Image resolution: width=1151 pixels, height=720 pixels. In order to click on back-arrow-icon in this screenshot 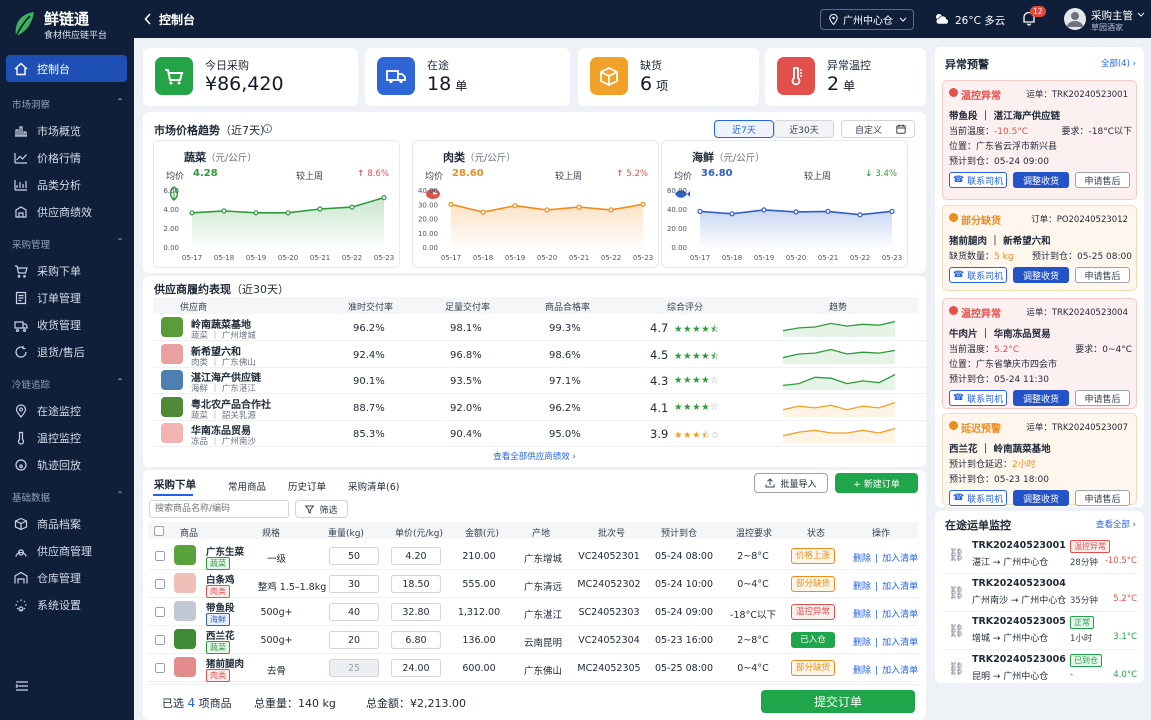, I will do `click(148, 19)`.